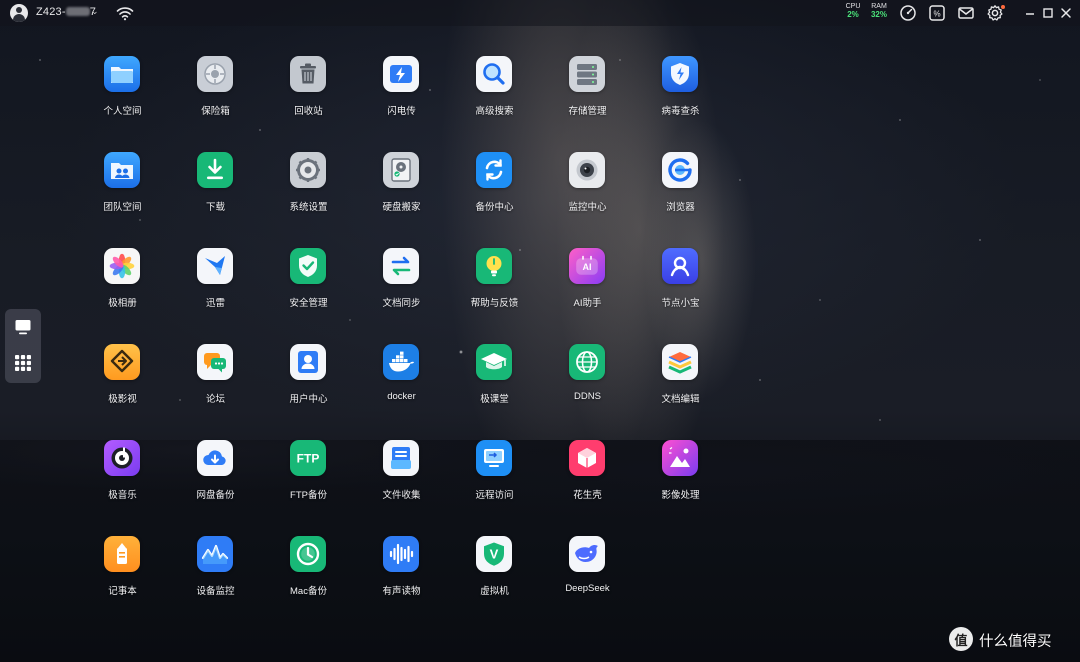 The image size is (1080, 662). What do you see at coordinates (308, 484) in the screenshot?
I see `app-ftp: FTP FTP备份` at bounding box center [308, 484].